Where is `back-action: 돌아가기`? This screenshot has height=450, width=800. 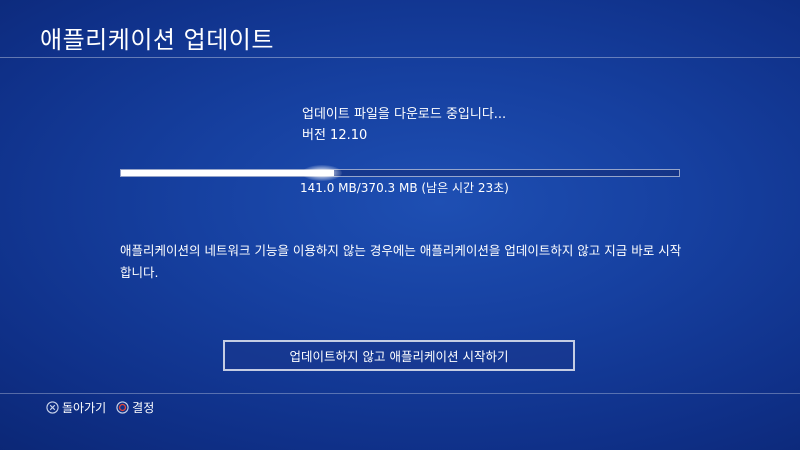 back-action: 돌아가기 is located at coordinates (76, 407).